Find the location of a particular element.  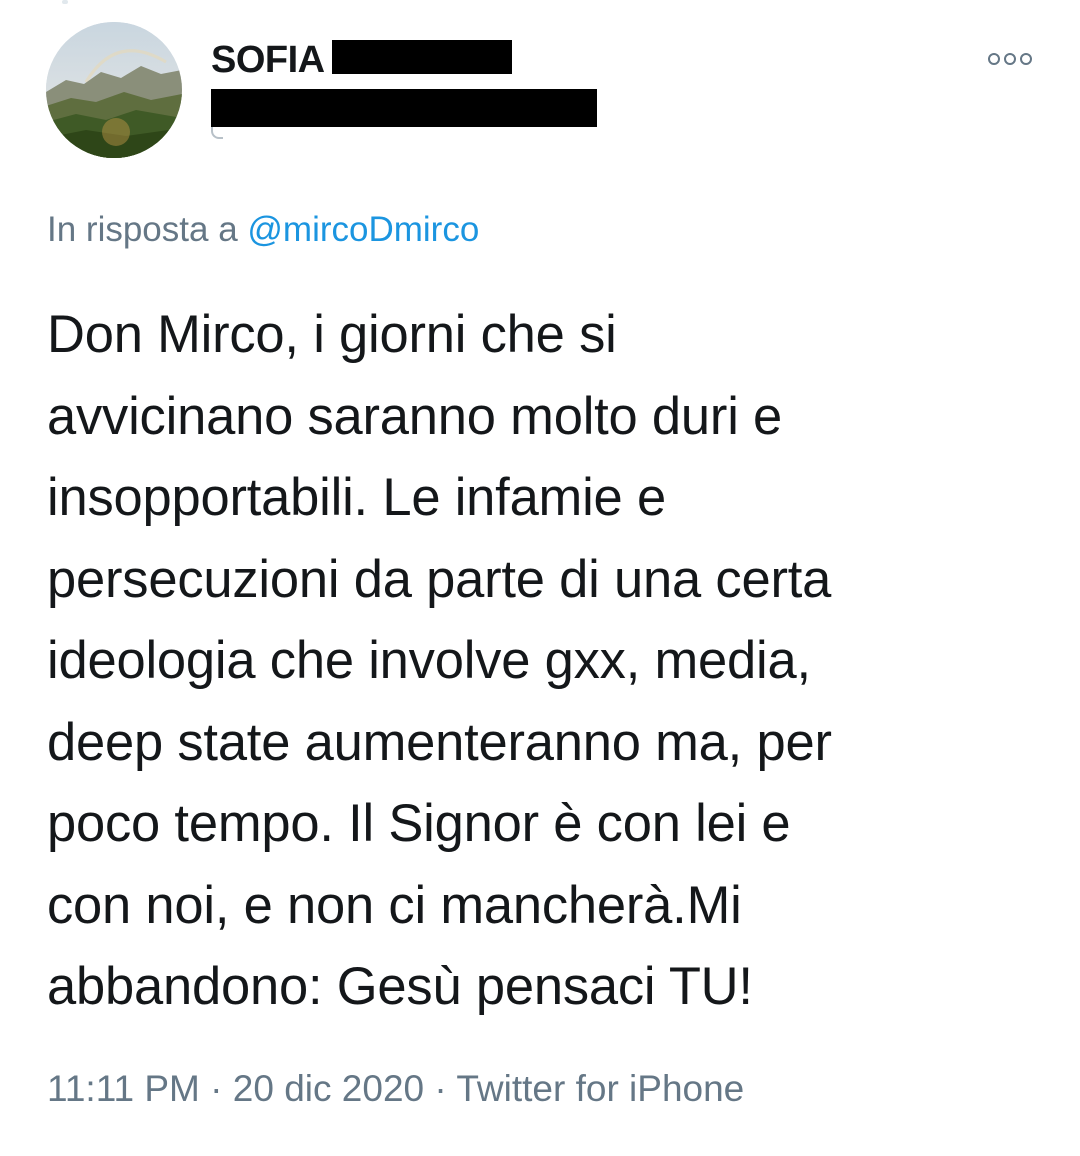

reply-prefix: In risposta a is located at coordinates (142, 229).